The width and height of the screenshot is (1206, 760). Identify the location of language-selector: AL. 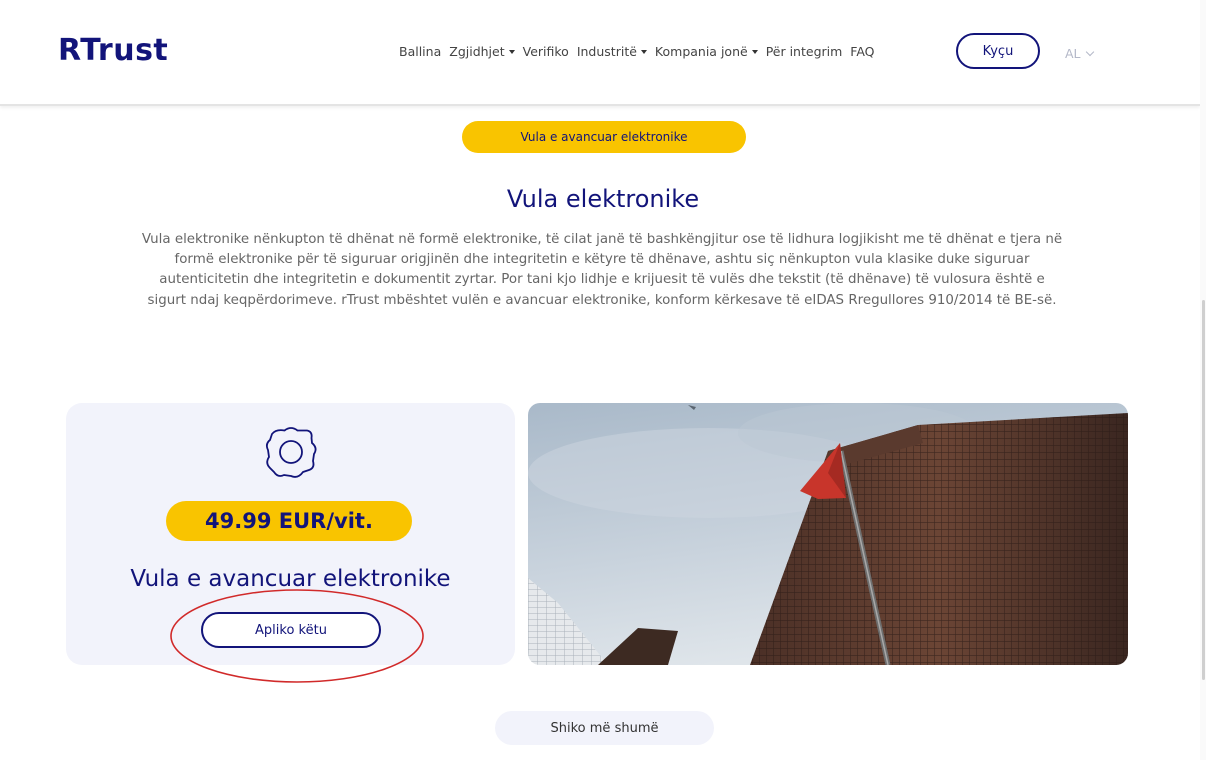
(1079, 53).